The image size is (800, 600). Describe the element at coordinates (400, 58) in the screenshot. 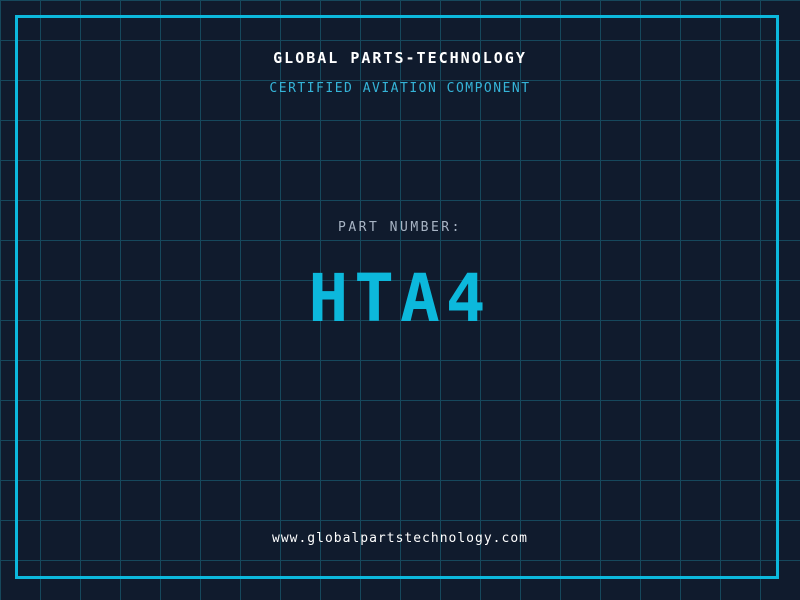

I see `company-title: GLOBAL PARTS-TECHNOLOGY` at that location.